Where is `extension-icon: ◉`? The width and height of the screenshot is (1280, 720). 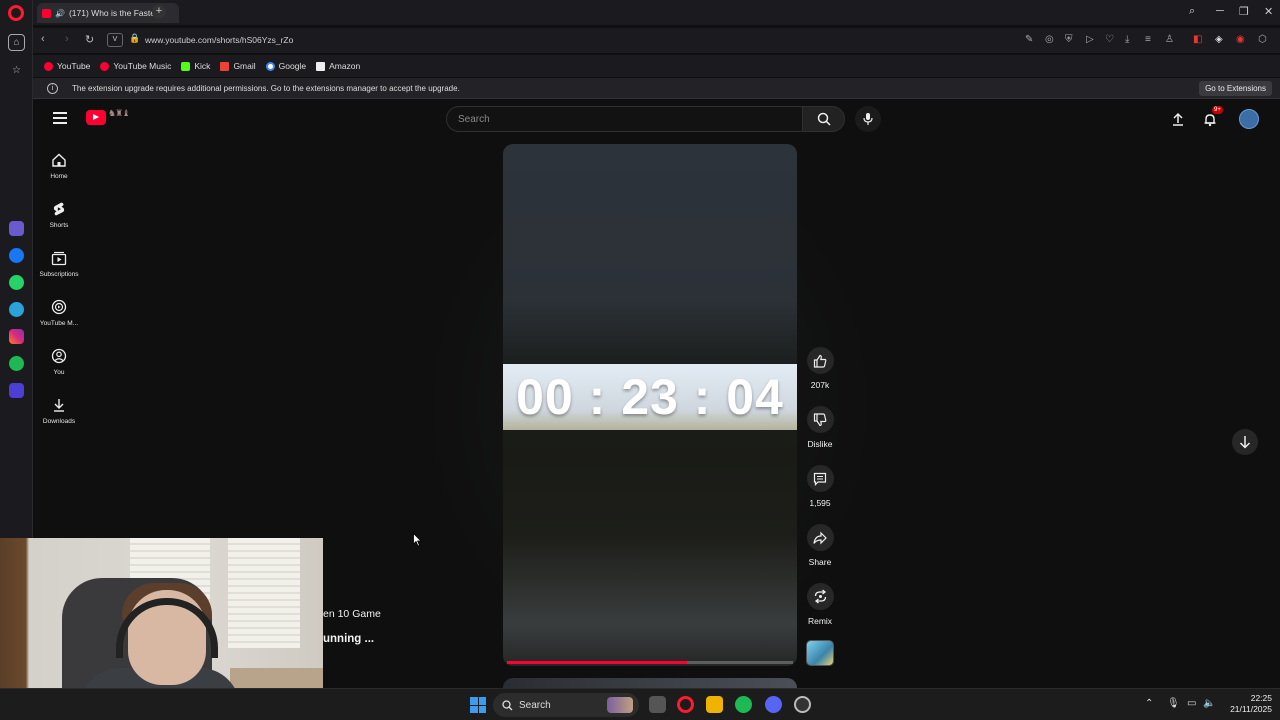 extension-icon: ◉ is located at coordinates (1240, 39).